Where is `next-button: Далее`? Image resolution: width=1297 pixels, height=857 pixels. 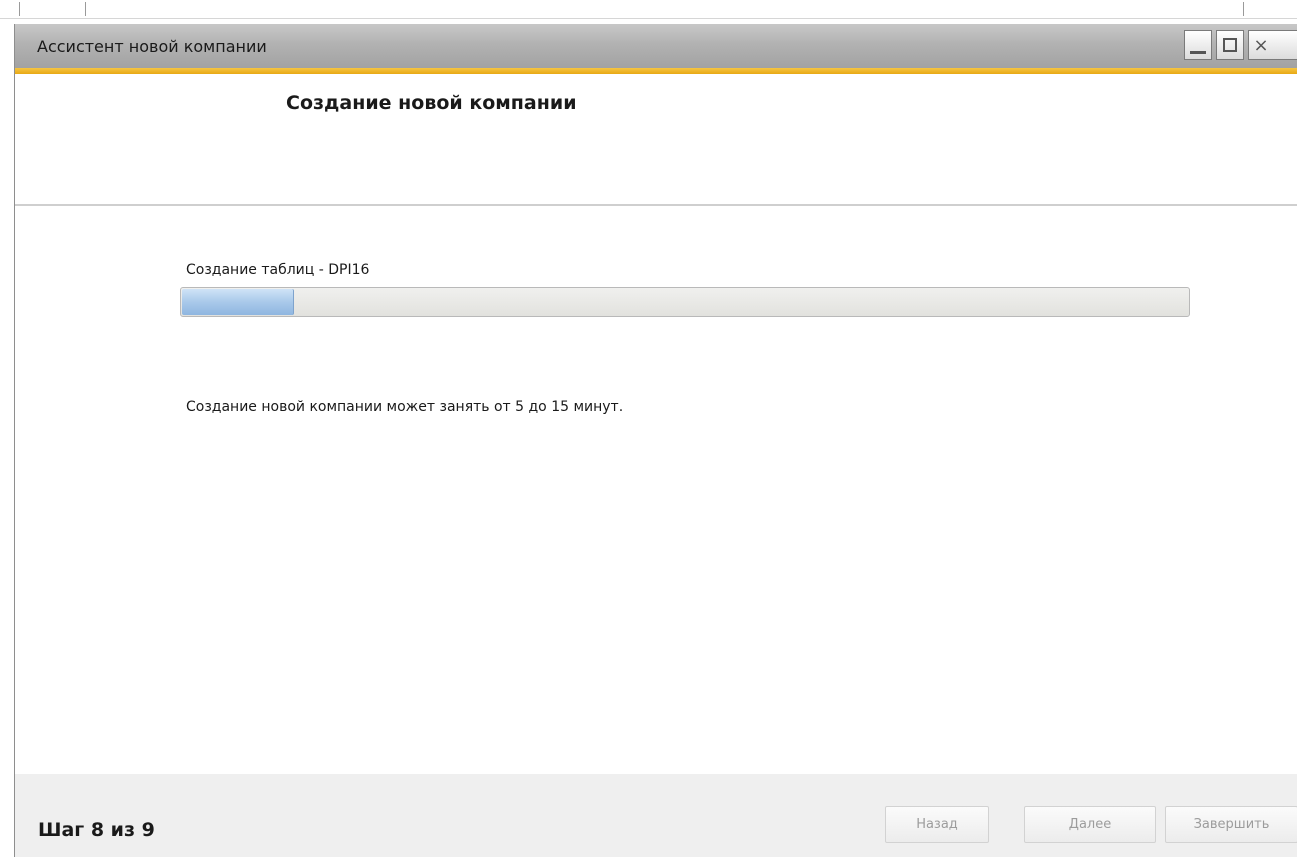 next-button: Далее is located at coordinates (1090, 824).